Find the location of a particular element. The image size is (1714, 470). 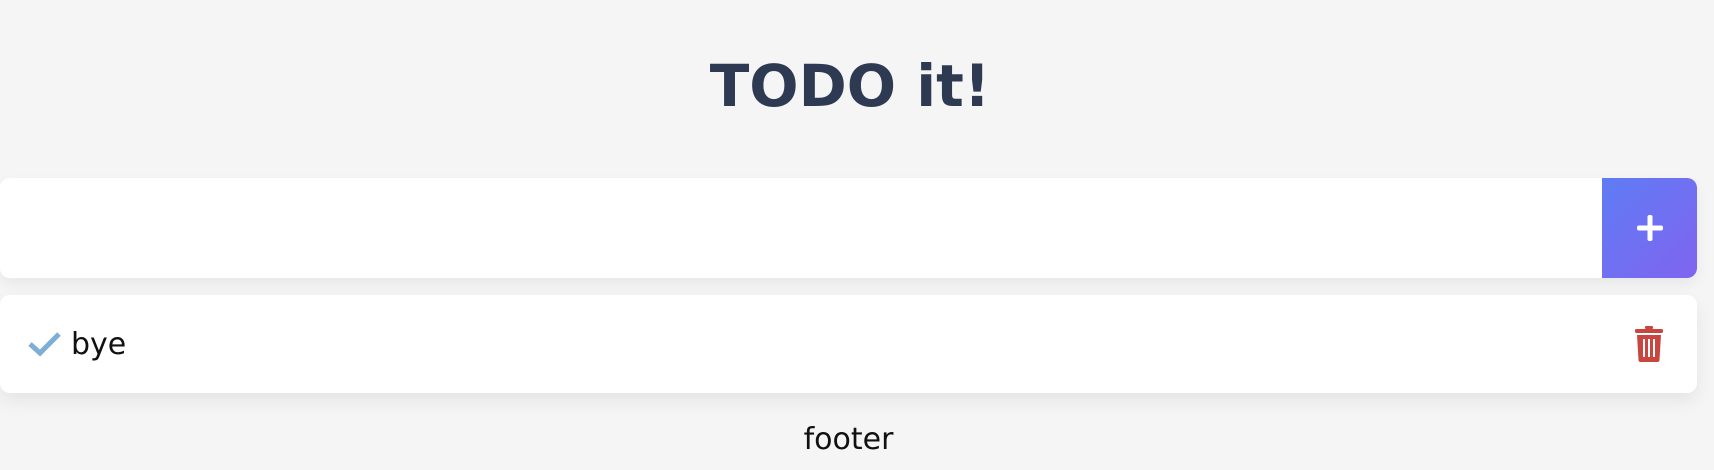

plus-icon is located at coordinates (1649, 228).